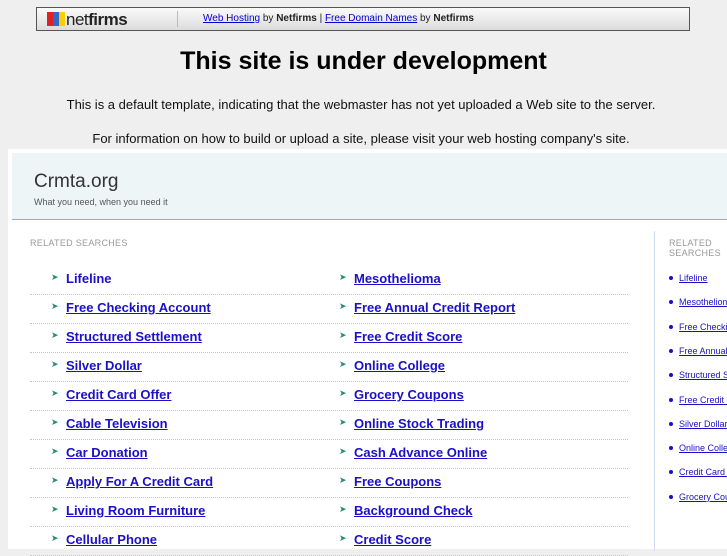 Image resolution: width=727 pixels, height=556 pixels. What do you see at coordinates (329, 454) in the screenshot?
I see `search-row: ➤ Car Donation ➤ Cash Advance Online` at bounding box center [329, 454].